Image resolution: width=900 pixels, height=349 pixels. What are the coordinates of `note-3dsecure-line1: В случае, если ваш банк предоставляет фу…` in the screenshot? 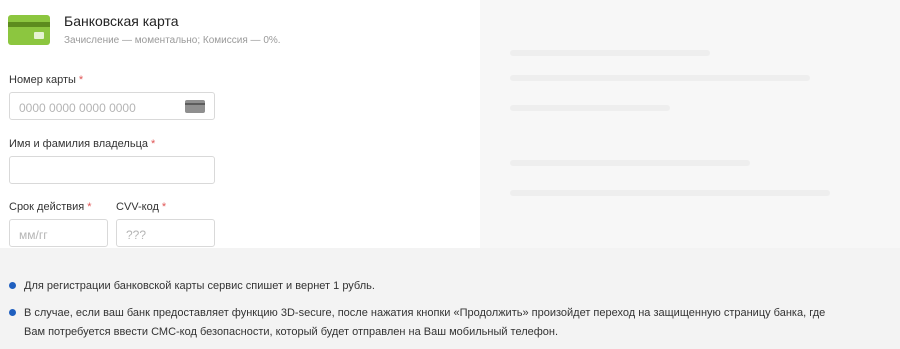 It's located at (425, 313).